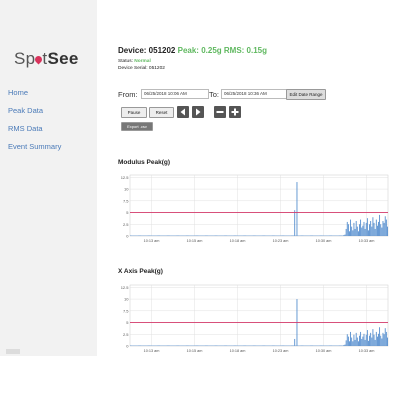 The height and width of the screenshot is (400, 400). I want to click on zoom-out-icon, so click(220, 112).